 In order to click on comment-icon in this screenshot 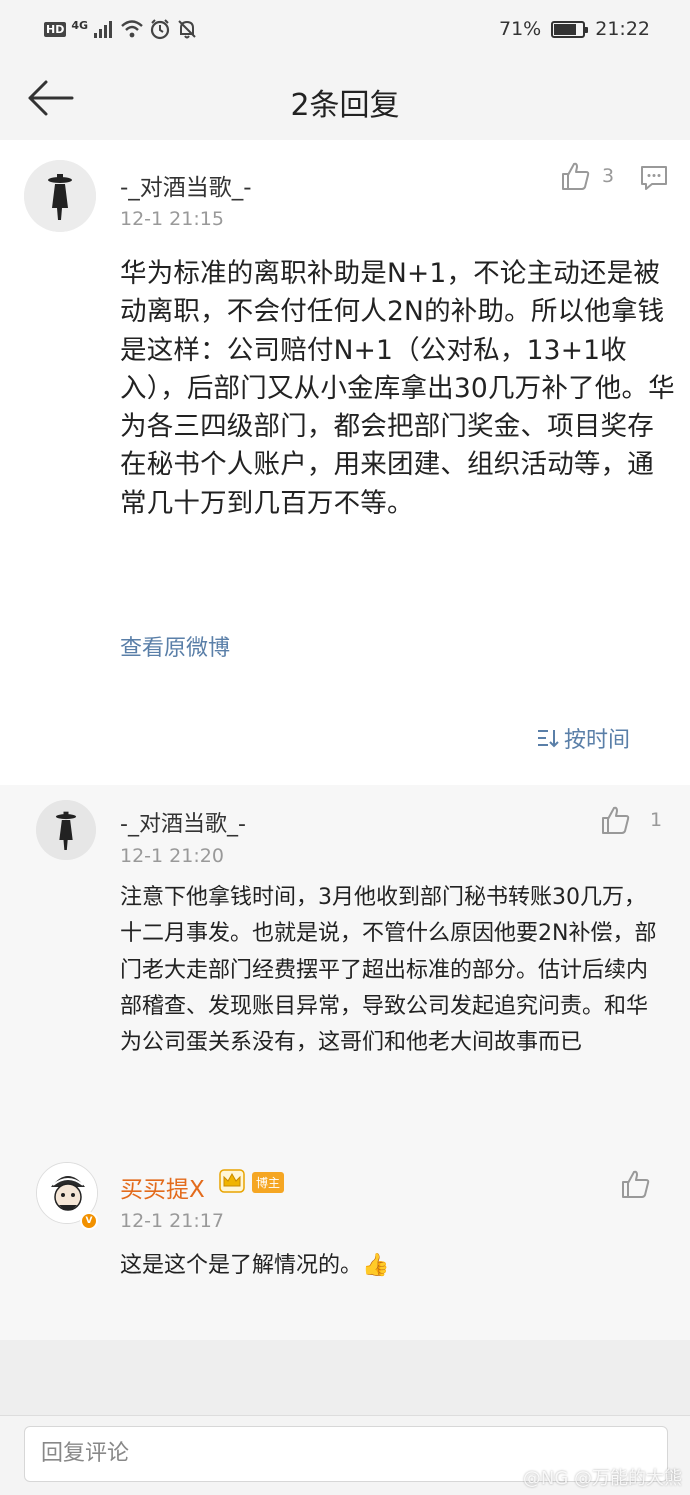, I will do `click(654, 178)`.